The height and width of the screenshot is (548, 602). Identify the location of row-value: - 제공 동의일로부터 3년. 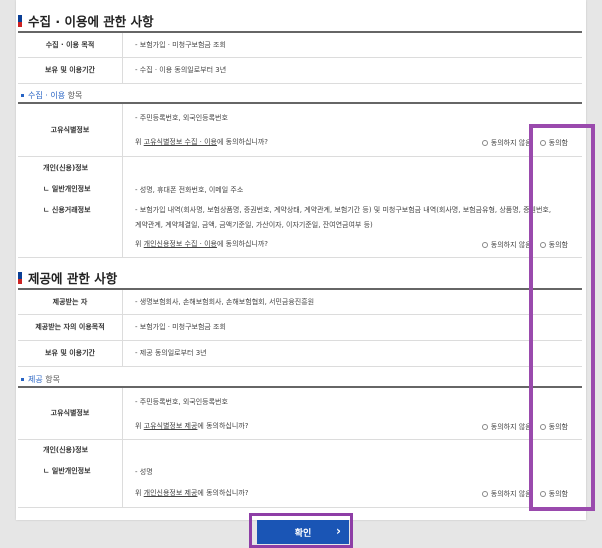
(352, 353).